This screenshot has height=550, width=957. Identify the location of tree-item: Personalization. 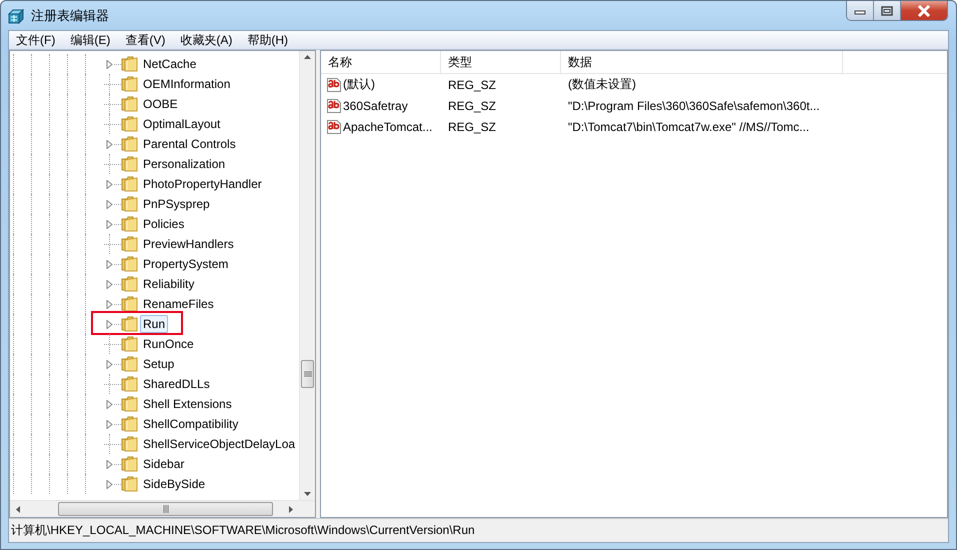
(184, 164).